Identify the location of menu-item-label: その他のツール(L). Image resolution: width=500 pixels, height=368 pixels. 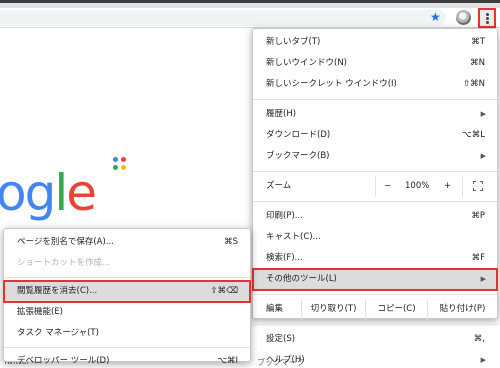
(301, 279).